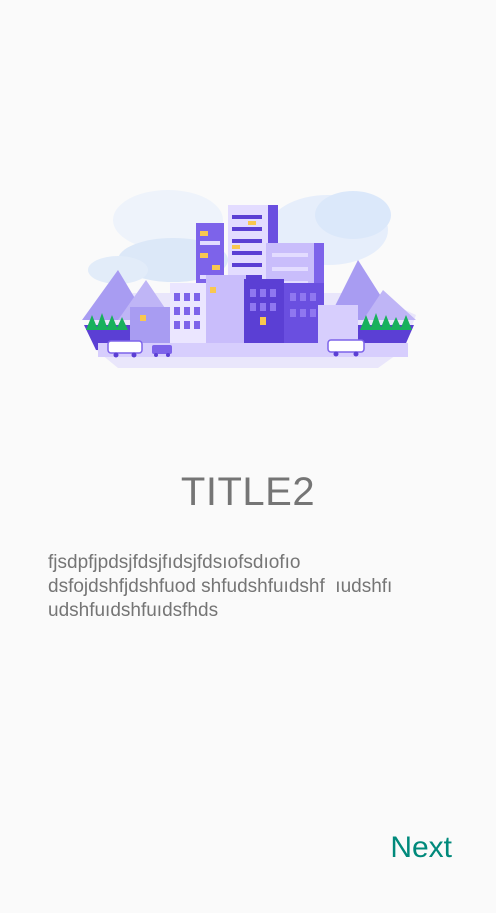 The image size is (496, 913). Describe the element at coordinates (421, 848) in the screenshot. I see `next-button: Next` at that location.